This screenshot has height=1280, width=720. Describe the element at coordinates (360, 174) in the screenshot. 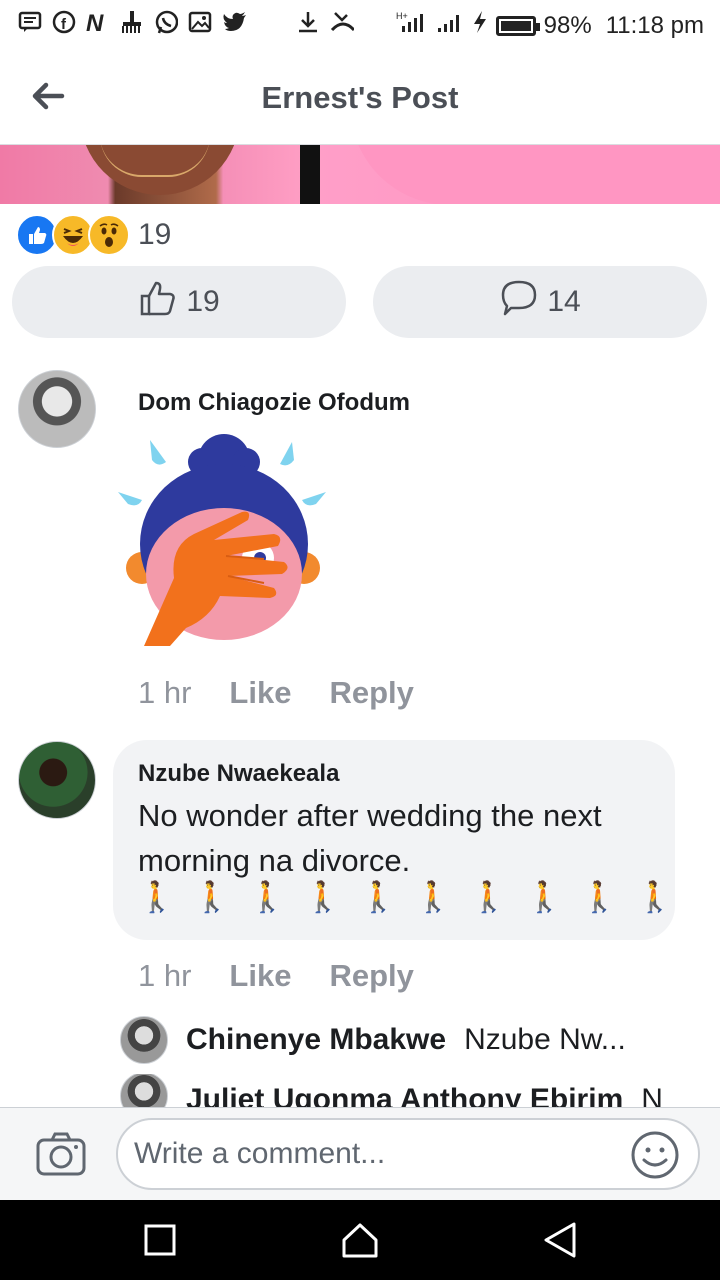

I see `post-photo` at that location.